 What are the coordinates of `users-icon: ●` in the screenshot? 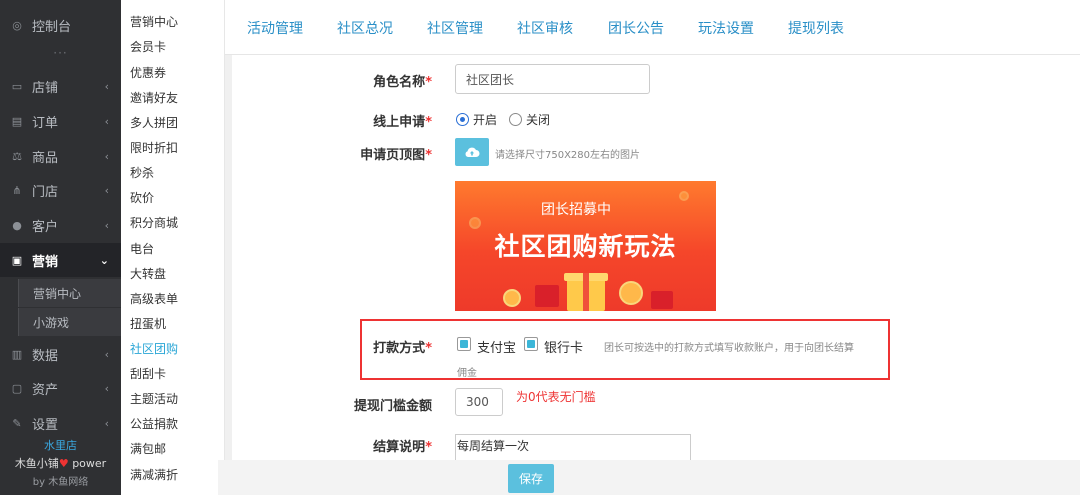 It's located at (17, 225).